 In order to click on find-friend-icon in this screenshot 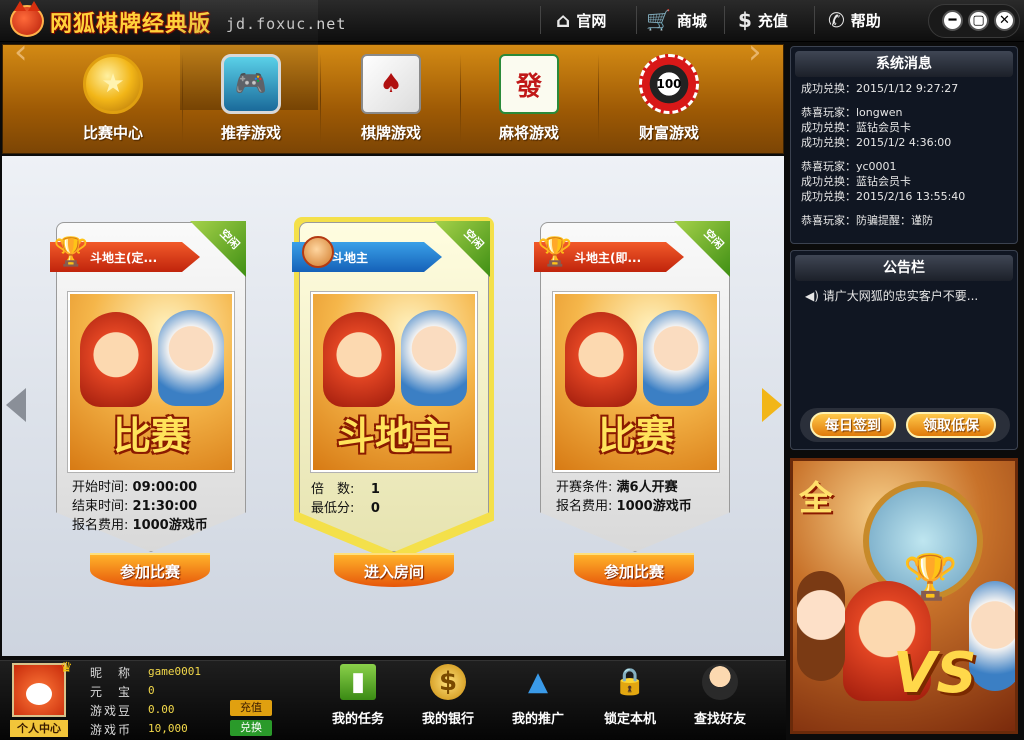, I will do `click(720, 682)`.